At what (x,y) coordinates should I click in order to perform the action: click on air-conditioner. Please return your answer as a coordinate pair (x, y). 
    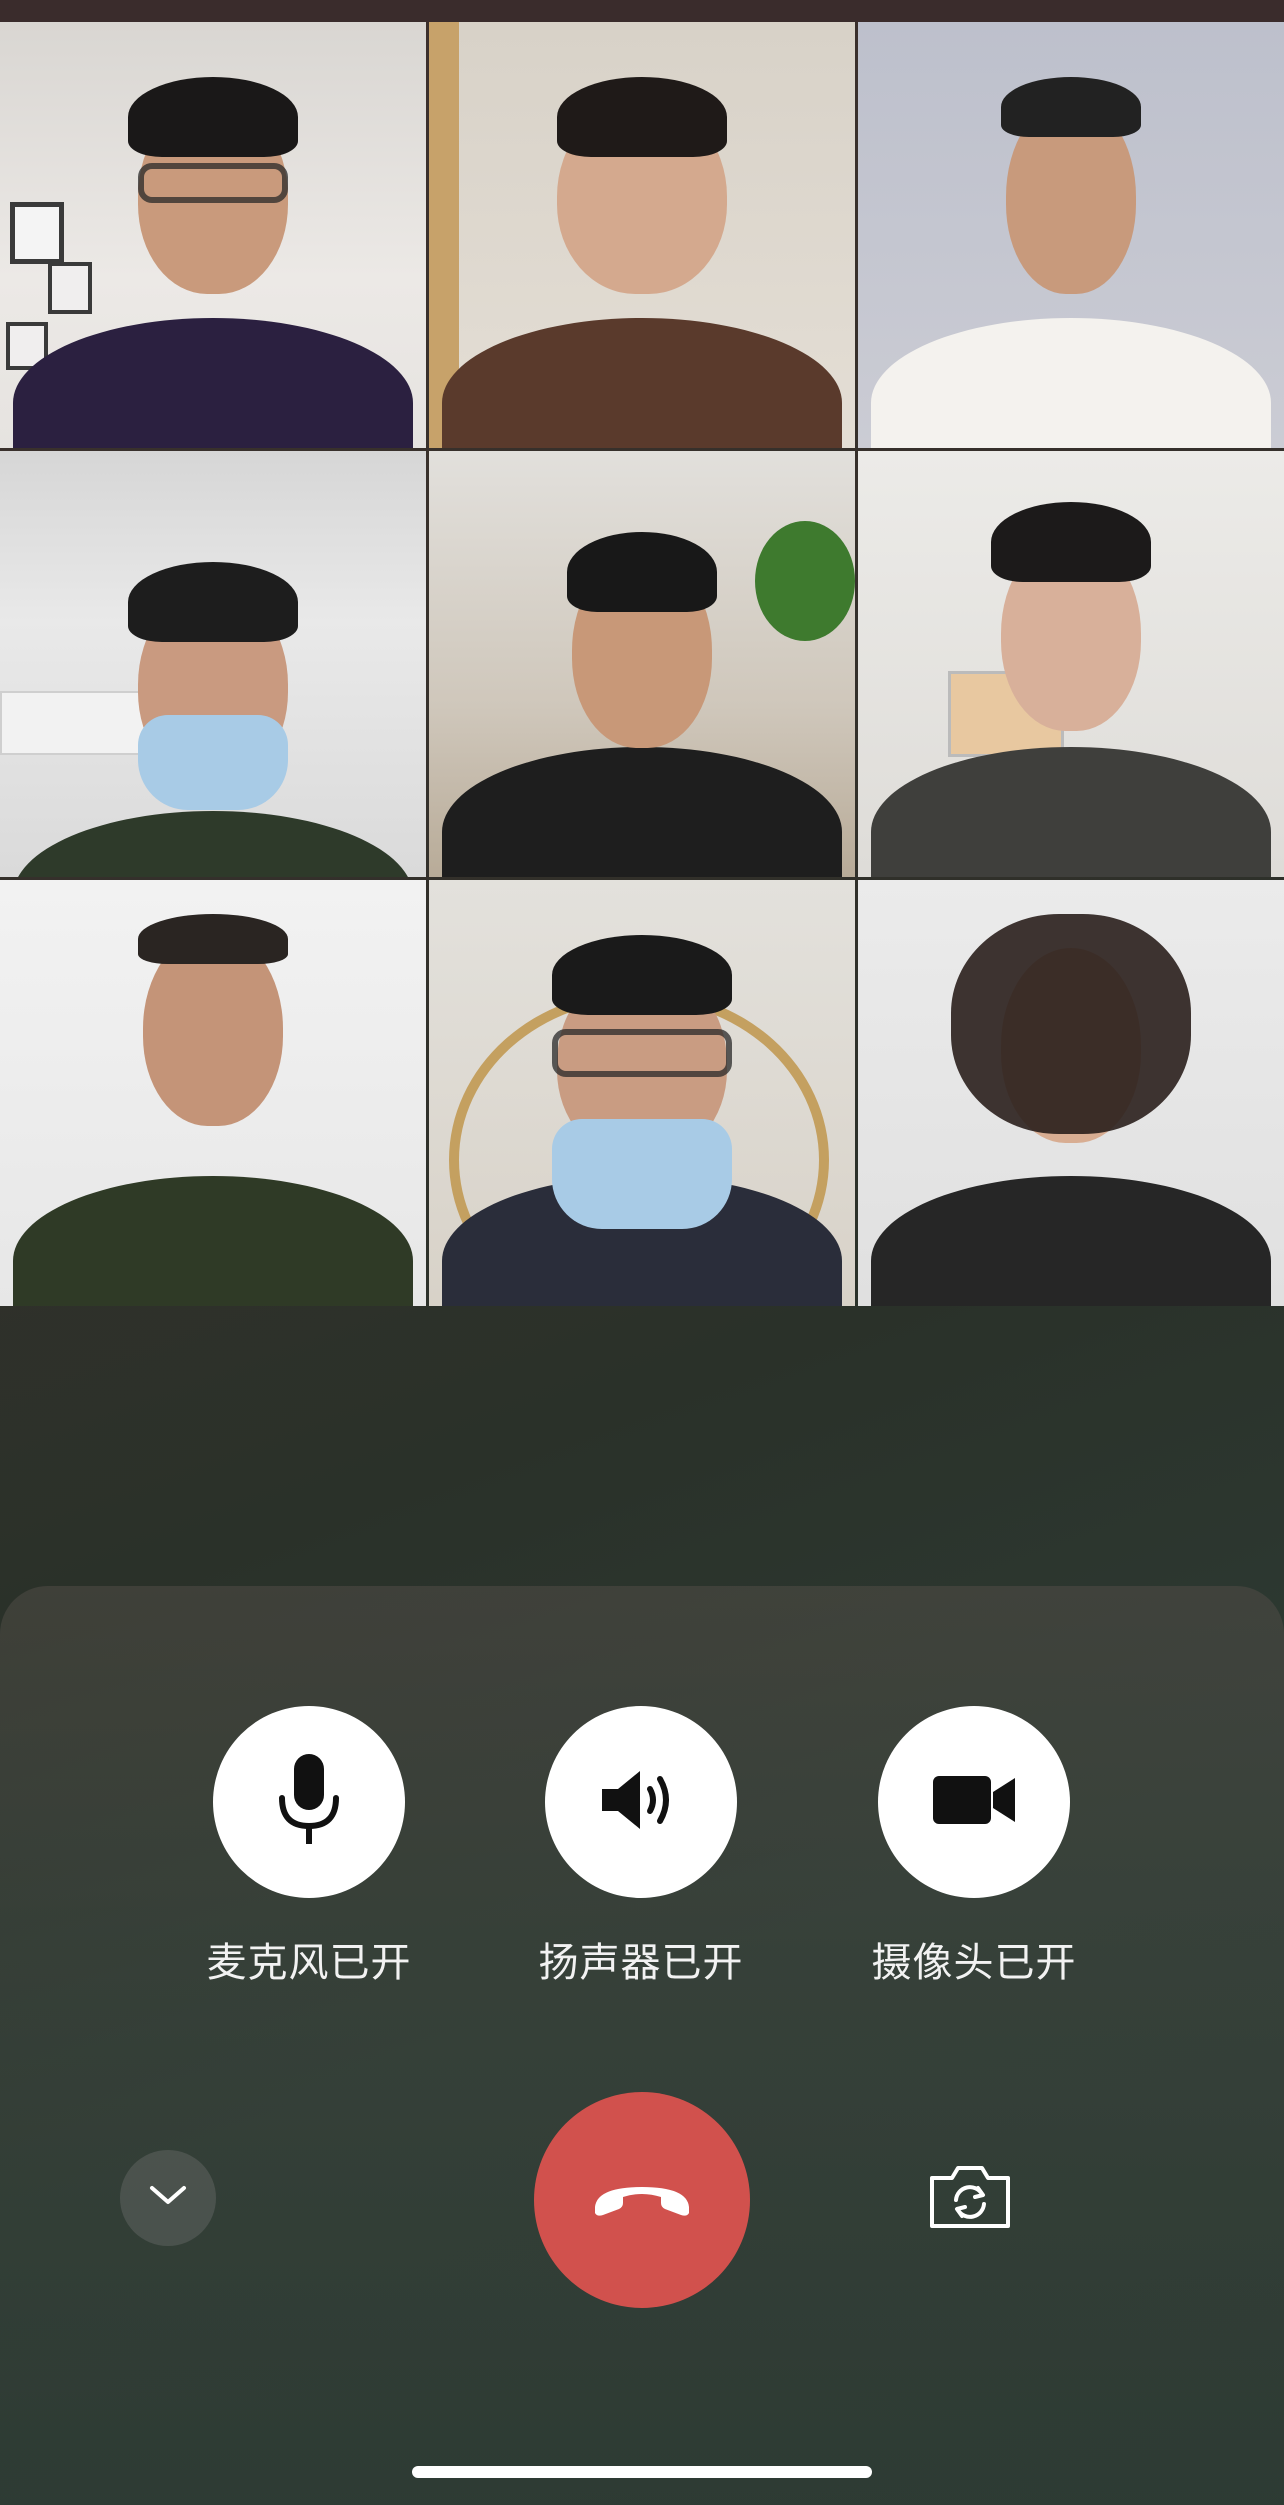
    Looking at the image, I should click on (77, 723).